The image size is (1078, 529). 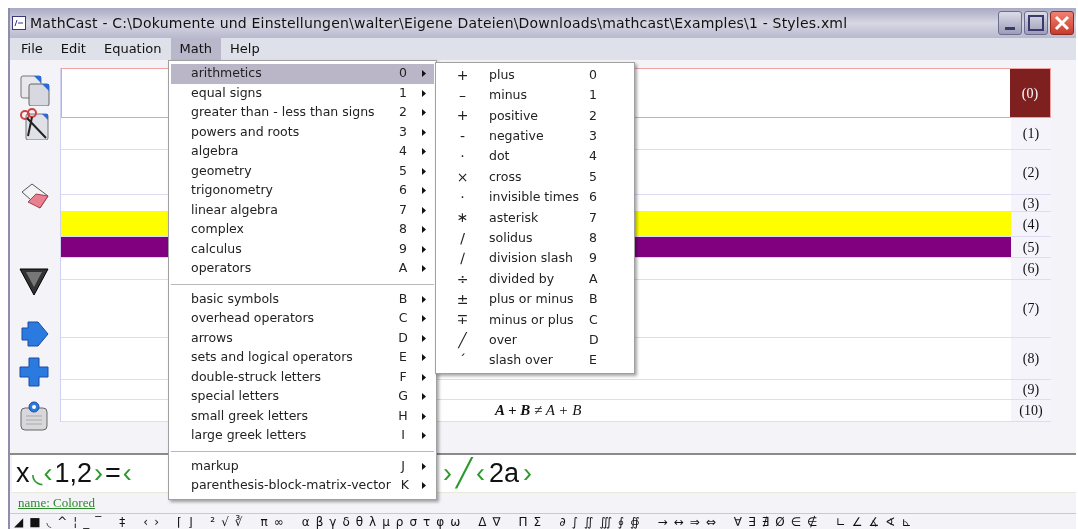 What do you see at coordinates (302, 132) in the screenshot?
I see `menu-entry: powers and roots 3` at bounding box center [302, 132].